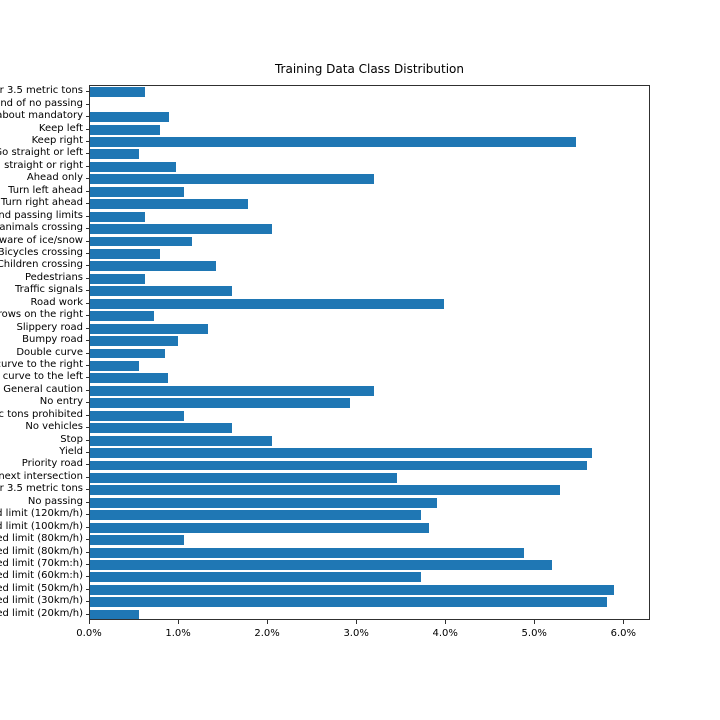  I want to click on x-tick-label: 3.0%, so click(356, 633).